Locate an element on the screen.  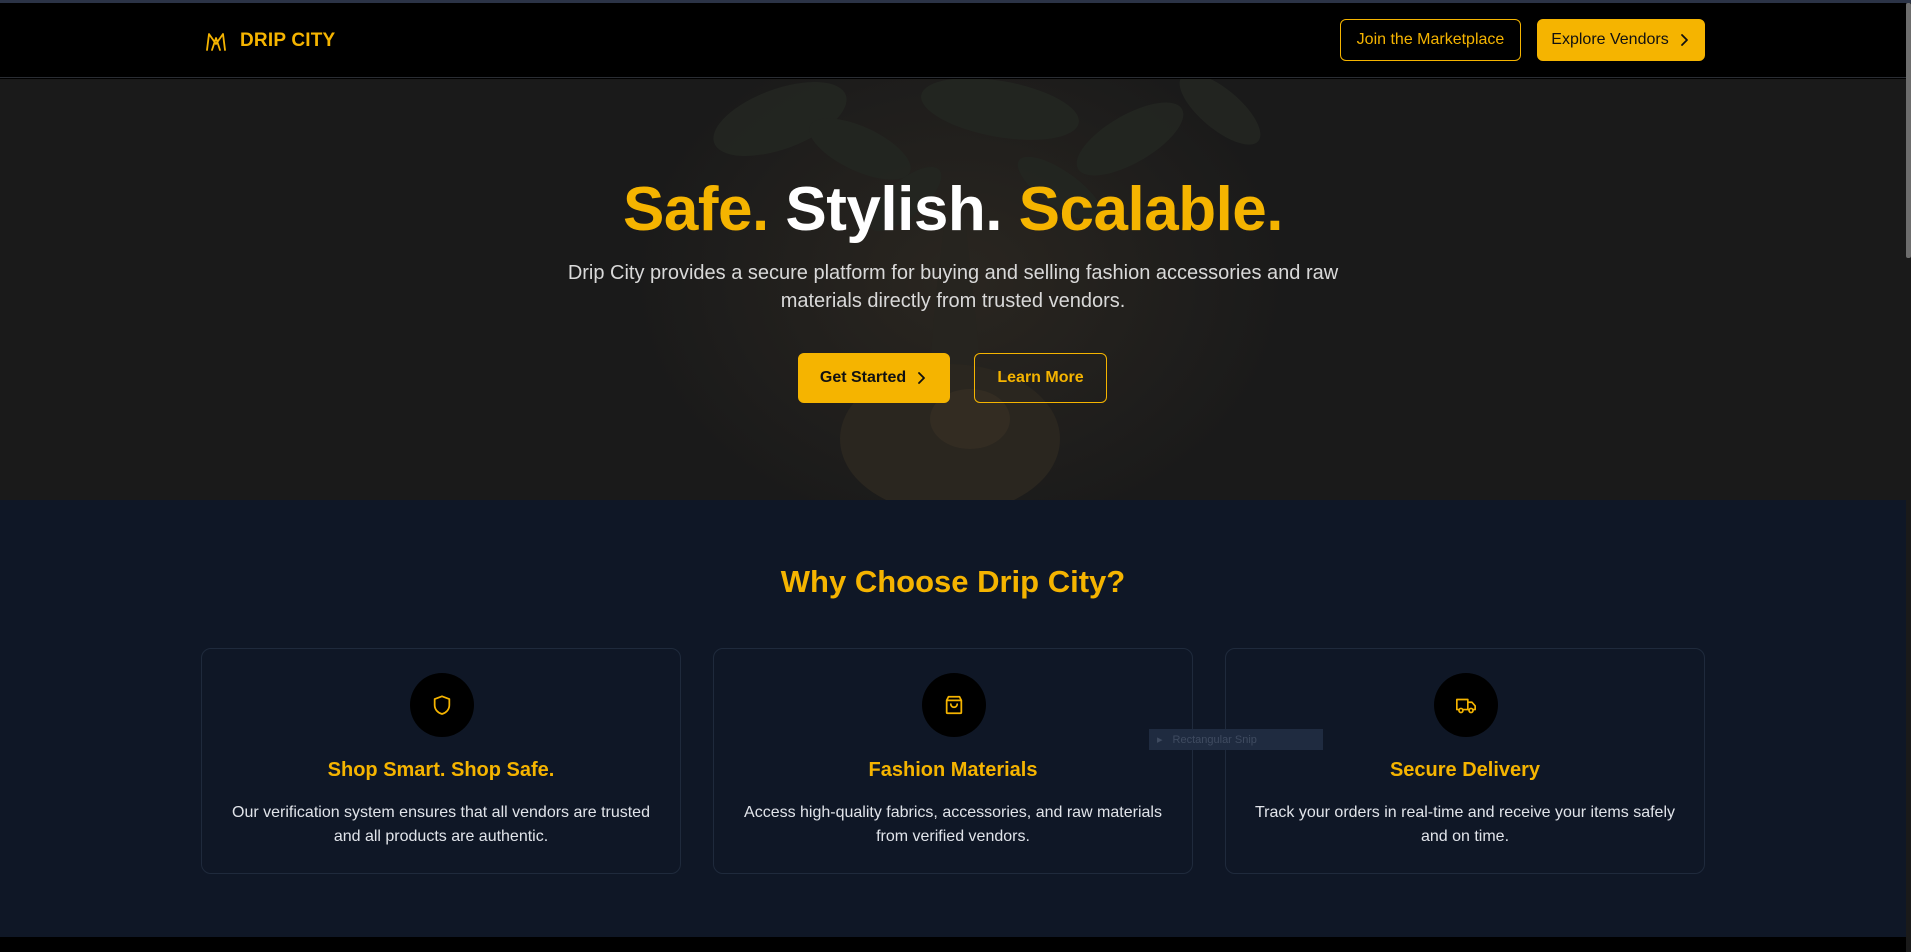
explore-vendors-label: Explore Vendors is located at coordinates (1610, 39).